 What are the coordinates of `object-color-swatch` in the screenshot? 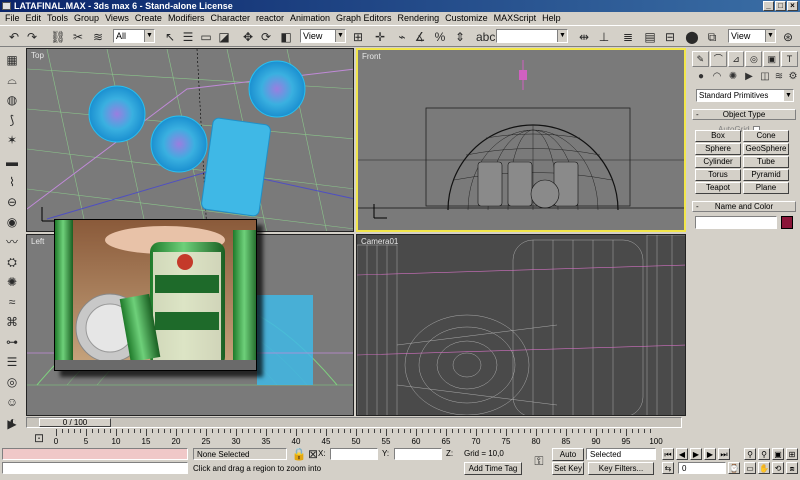 It's located at (787, 222).